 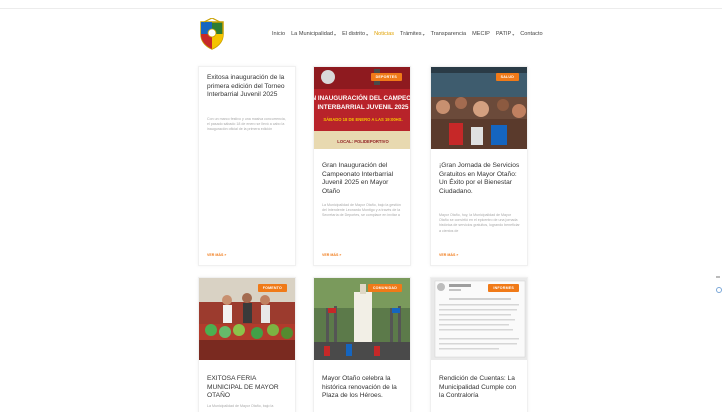 I want to click on nav-item-el-distrito: El distrito ▾, so click(x=355, y=34).